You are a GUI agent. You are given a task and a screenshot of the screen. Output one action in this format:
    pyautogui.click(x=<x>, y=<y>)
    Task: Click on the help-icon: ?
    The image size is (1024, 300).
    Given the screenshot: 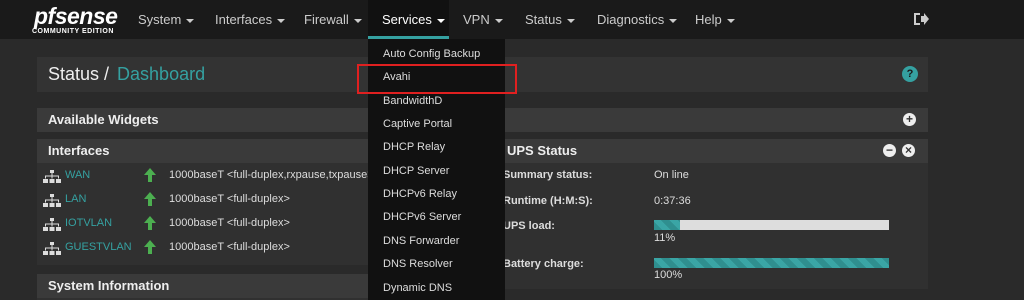 What is the action you would take?
    pyautogui.click(x=910, y=74)
    